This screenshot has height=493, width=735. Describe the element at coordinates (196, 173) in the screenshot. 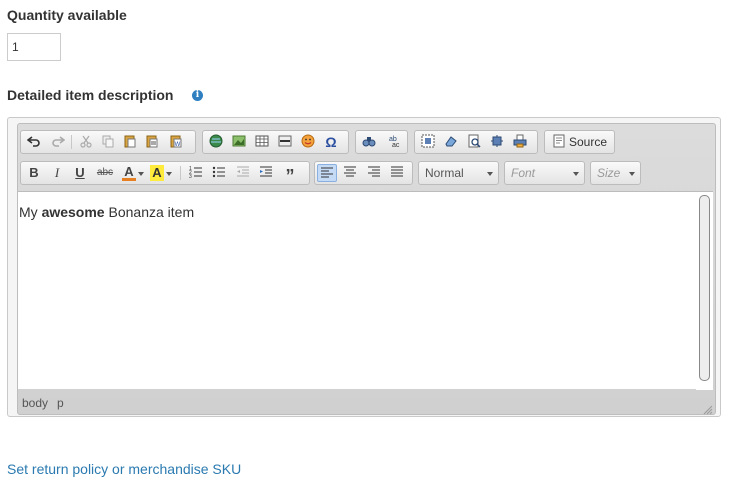

I see `numbered-list-icon: 123` at that location.